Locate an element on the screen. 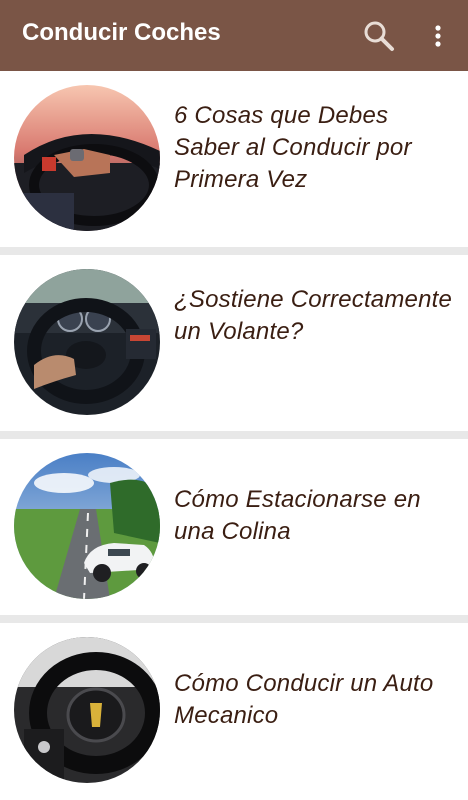 The image size is (468, 800). overflow-menu-icon is located at coordinates (438, 36).